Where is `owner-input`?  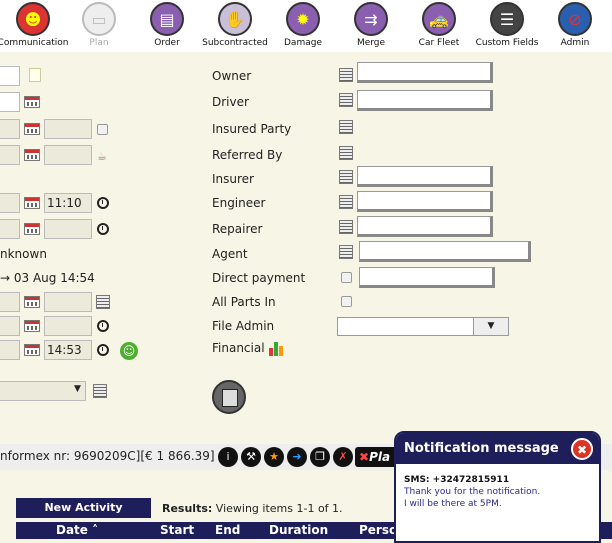
owner-input is located at coordinates (425, 72).